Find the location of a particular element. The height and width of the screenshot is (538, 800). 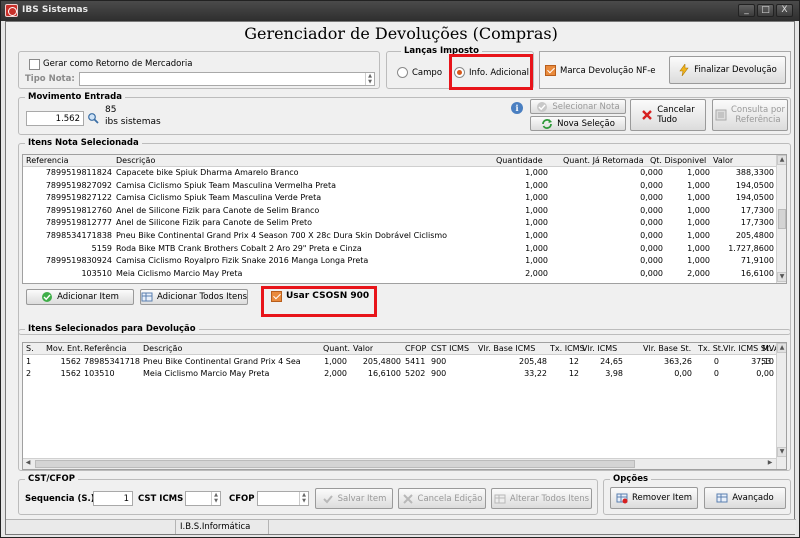

table-cell: 7899519830924 is located at coordinates (78, 261).